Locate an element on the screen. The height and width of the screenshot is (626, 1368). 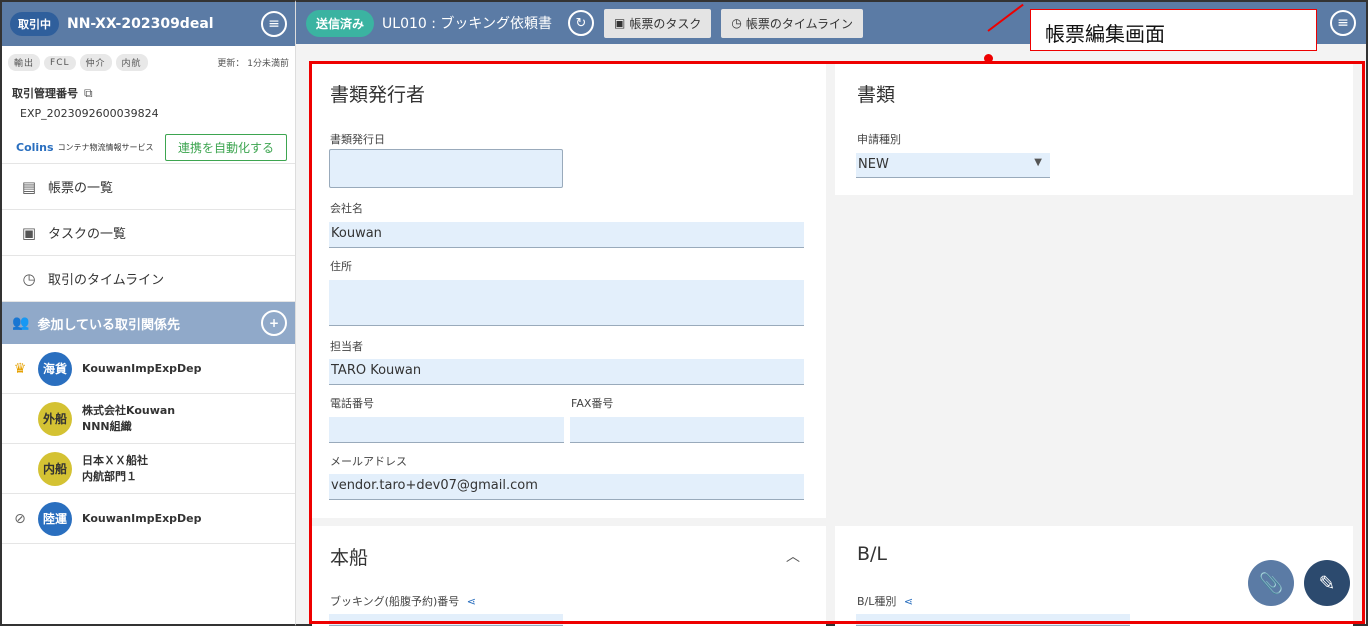
nav-task-list: ▣ タスクの一覧 is located at coordinates (148, 233).